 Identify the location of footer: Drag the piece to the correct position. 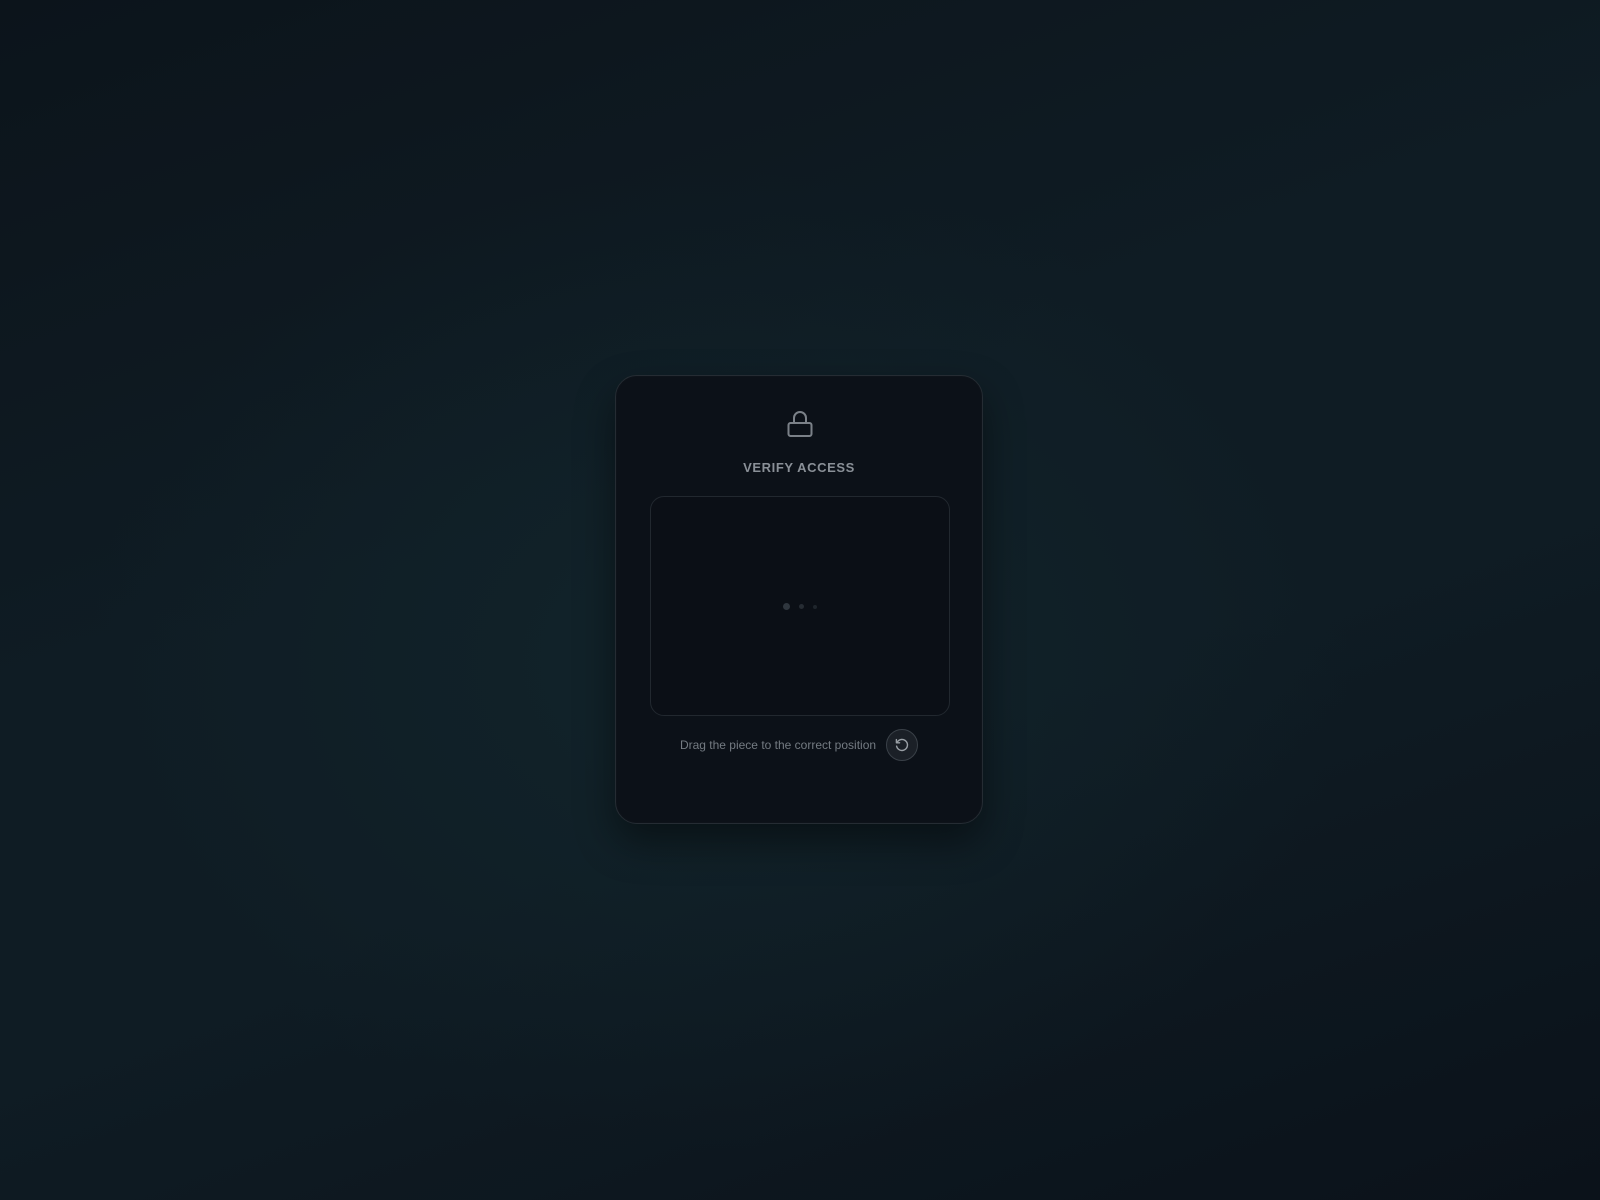
(799, 745).